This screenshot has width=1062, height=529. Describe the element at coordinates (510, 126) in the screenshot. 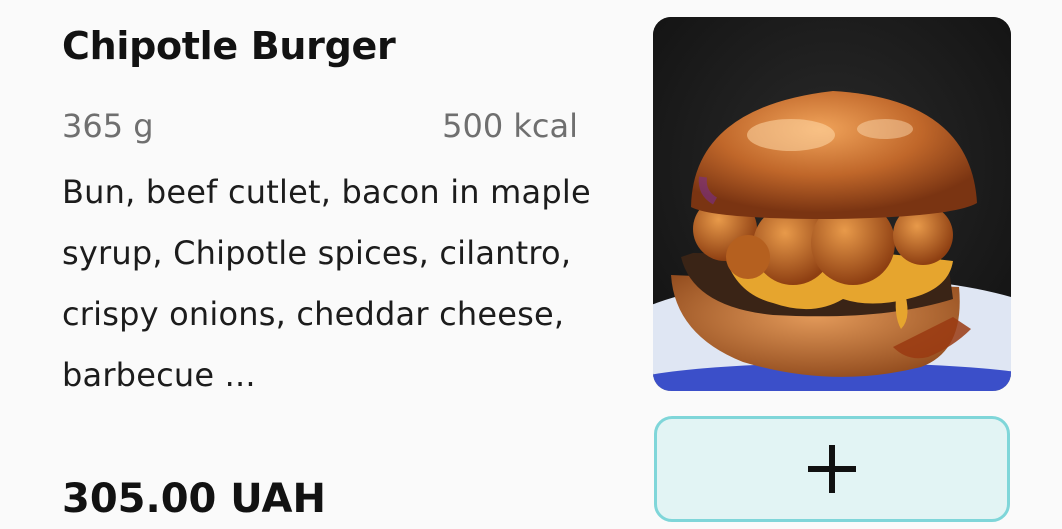

I see `product-calories: 500 kcal` at that location.